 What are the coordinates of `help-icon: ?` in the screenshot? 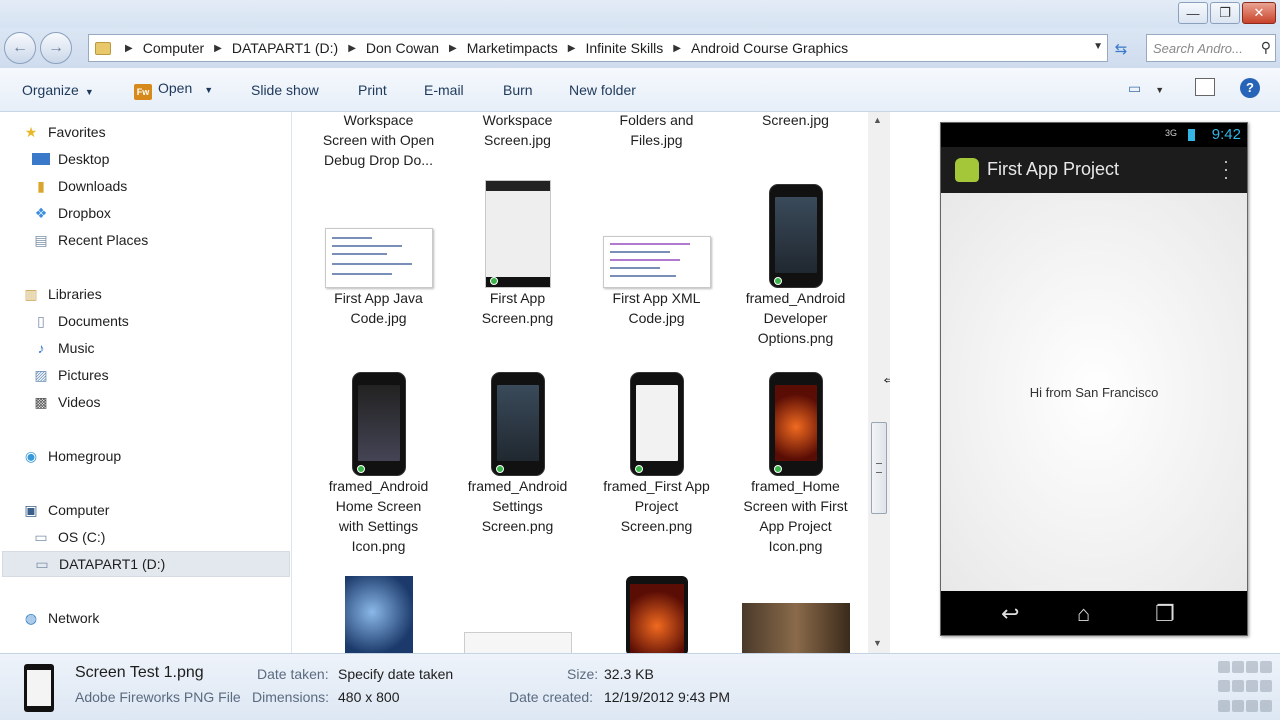 It's located at (1250, 88).